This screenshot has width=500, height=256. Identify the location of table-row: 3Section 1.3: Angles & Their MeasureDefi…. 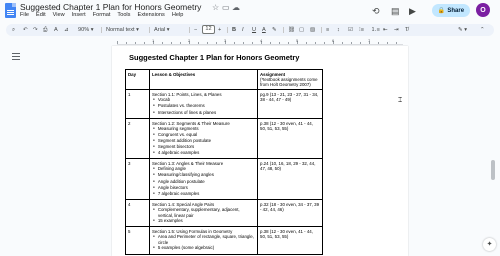
(224, 179).